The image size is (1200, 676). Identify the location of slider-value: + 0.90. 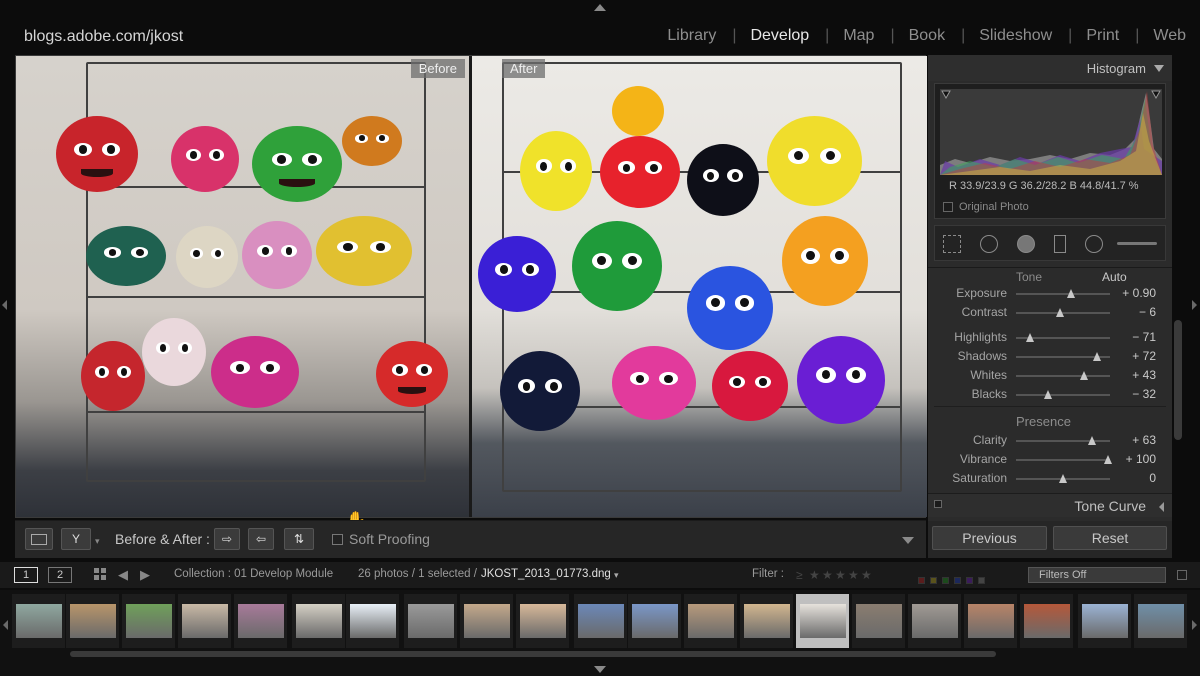
(1139, 293).